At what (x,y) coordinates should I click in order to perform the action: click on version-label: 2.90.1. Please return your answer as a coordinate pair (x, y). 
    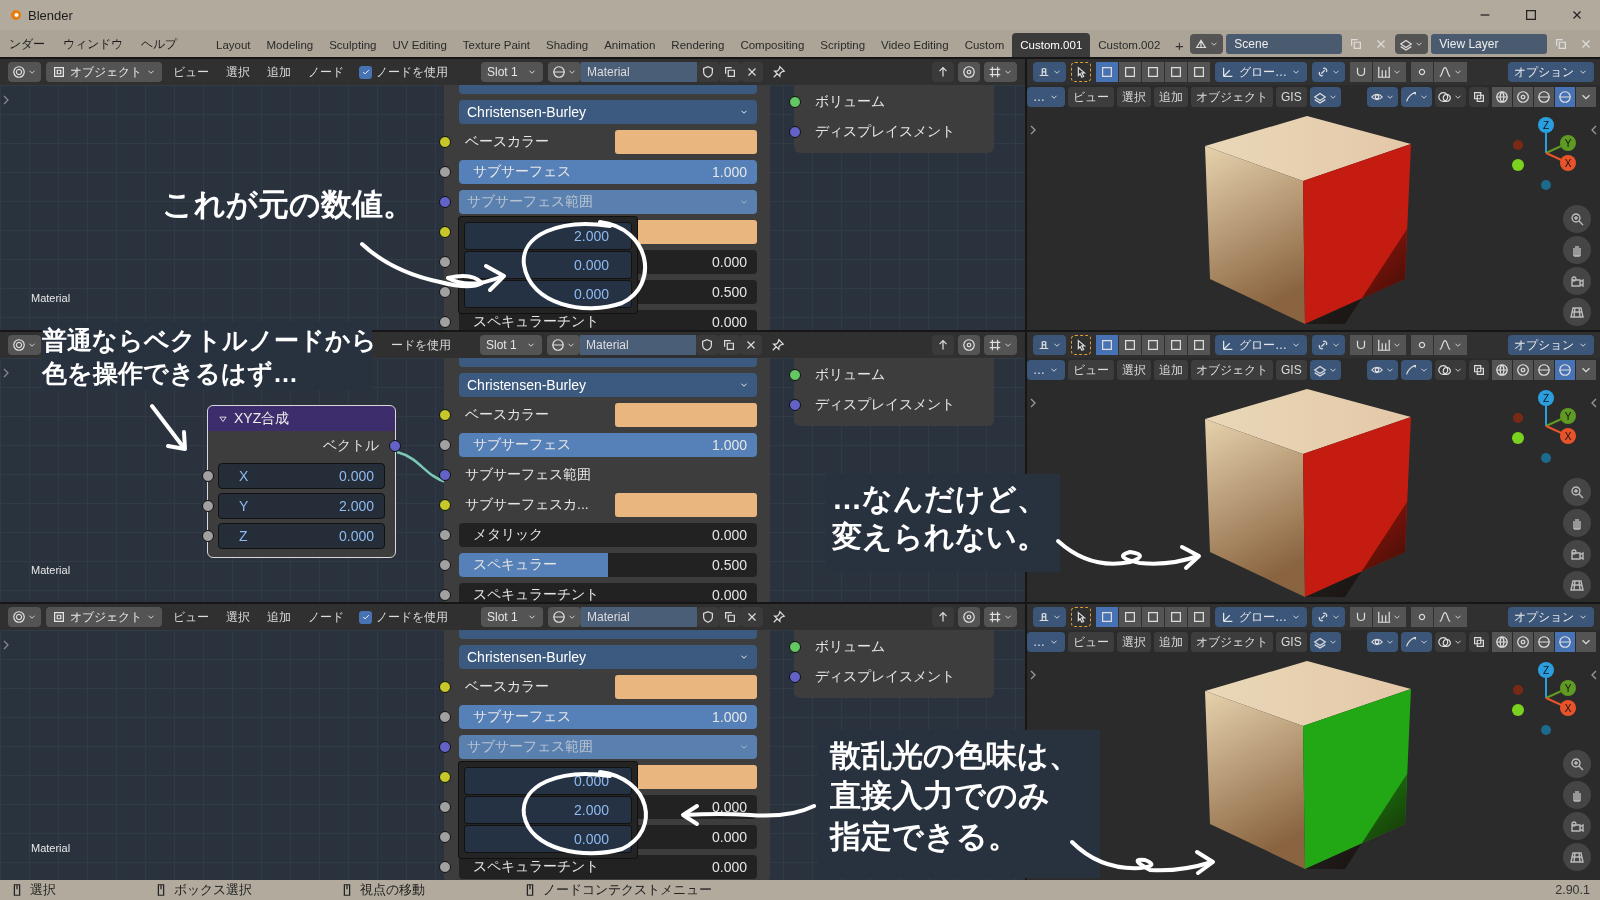
    Looking at the image, I should click on (1572, 890).